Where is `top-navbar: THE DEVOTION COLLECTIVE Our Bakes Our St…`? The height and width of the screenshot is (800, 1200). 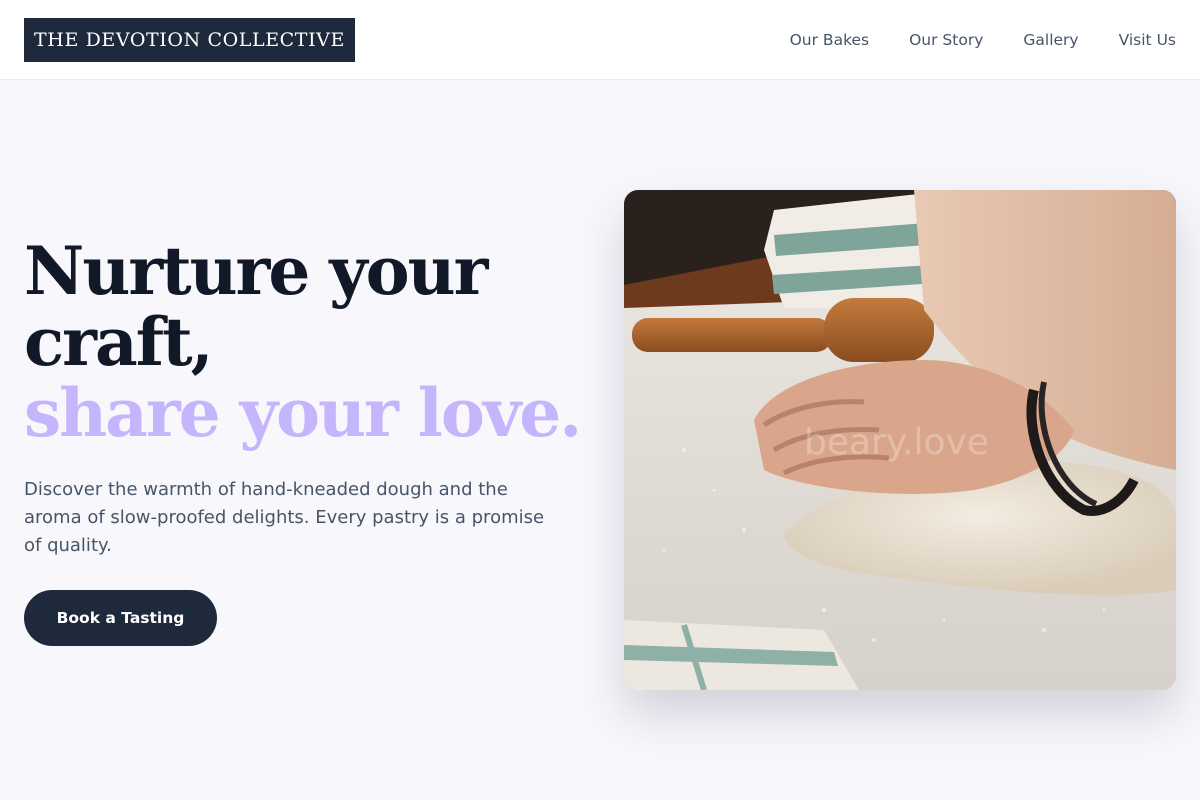 top-navbar: THE DEVOTION COLLECTIVE Our Bakes Our St… is located at coordinates (600, 40).